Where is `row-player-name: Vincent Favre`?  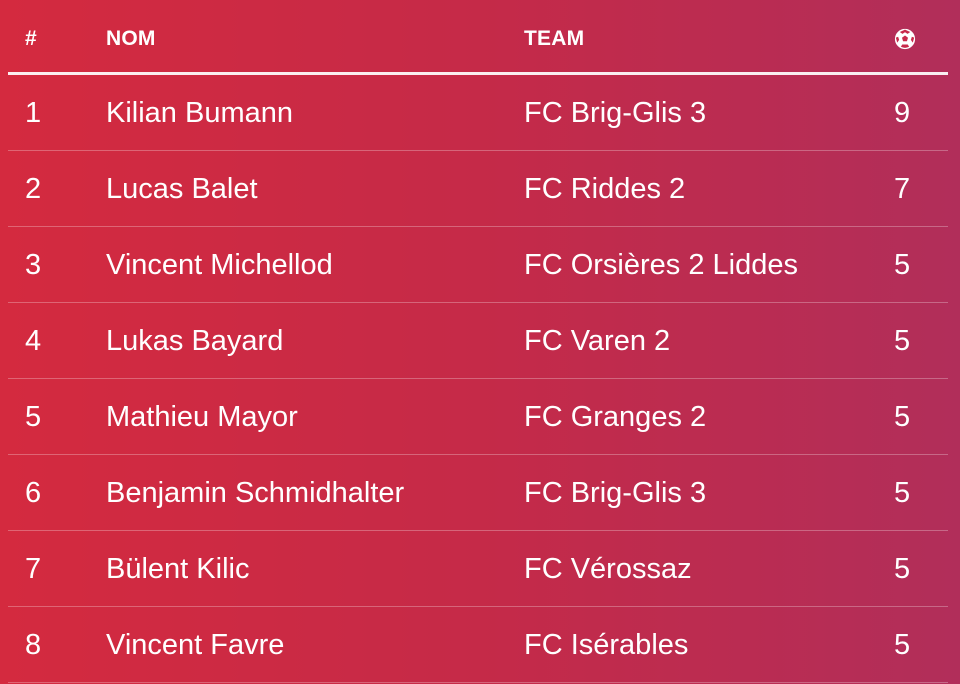 row-player-name: Vincent Favre is located at coordinates (195, 645).